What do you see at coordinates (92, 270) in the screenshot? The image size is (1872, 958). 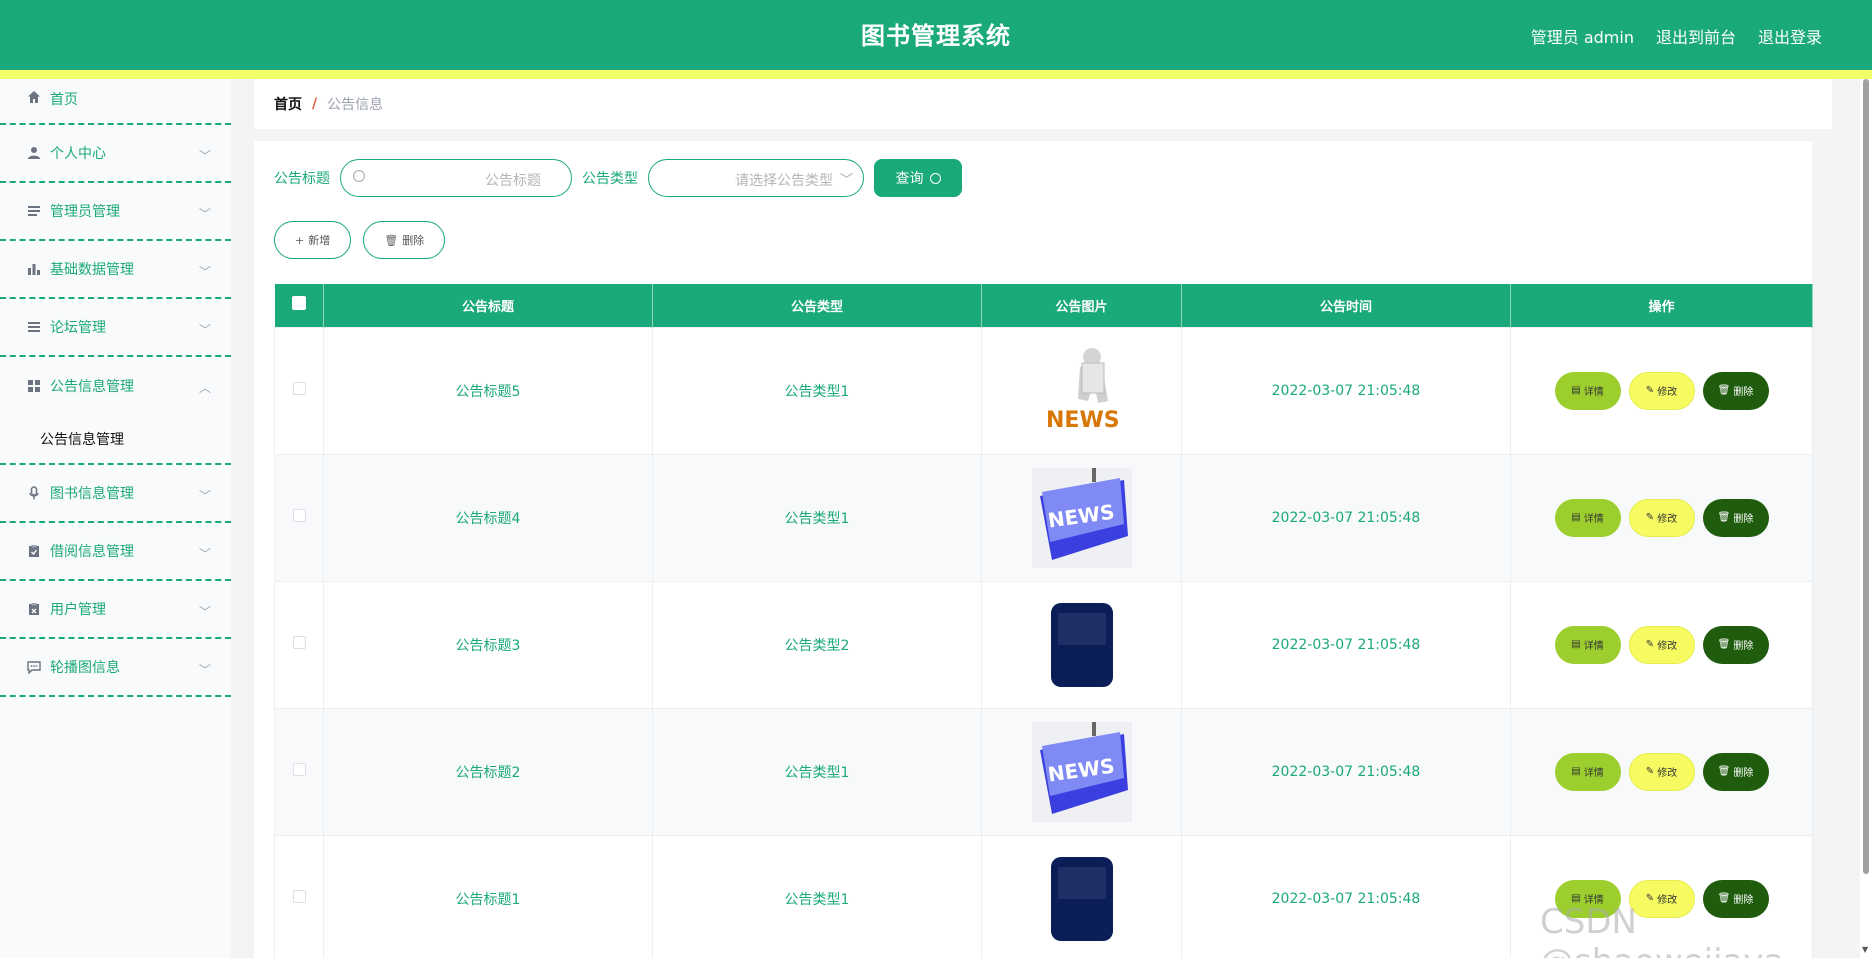 I see `sidebar-item-label: 基础数据管理` at bounding box center [92, 270].